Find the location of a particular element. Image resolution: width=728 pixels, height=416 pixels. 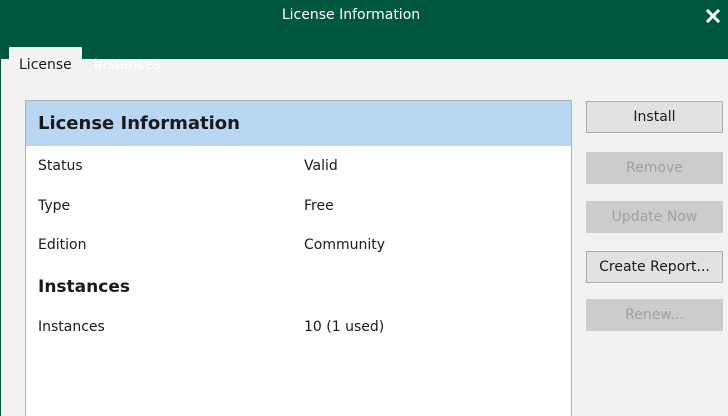

instances-value: 10 (1 used) is located at coordinates (344, 327).